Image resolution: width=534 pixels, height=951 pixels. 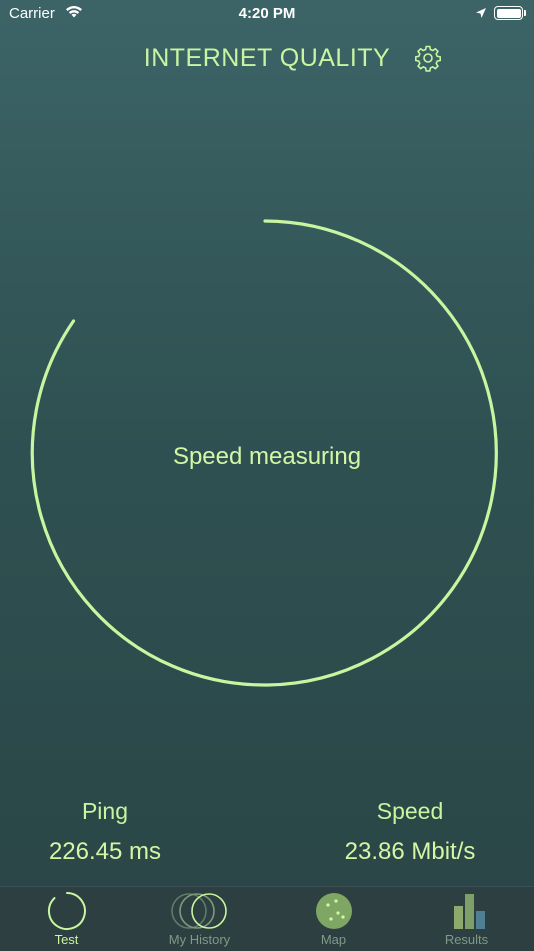 I want to click on tab-map: Map, so click(x=333, y=919).